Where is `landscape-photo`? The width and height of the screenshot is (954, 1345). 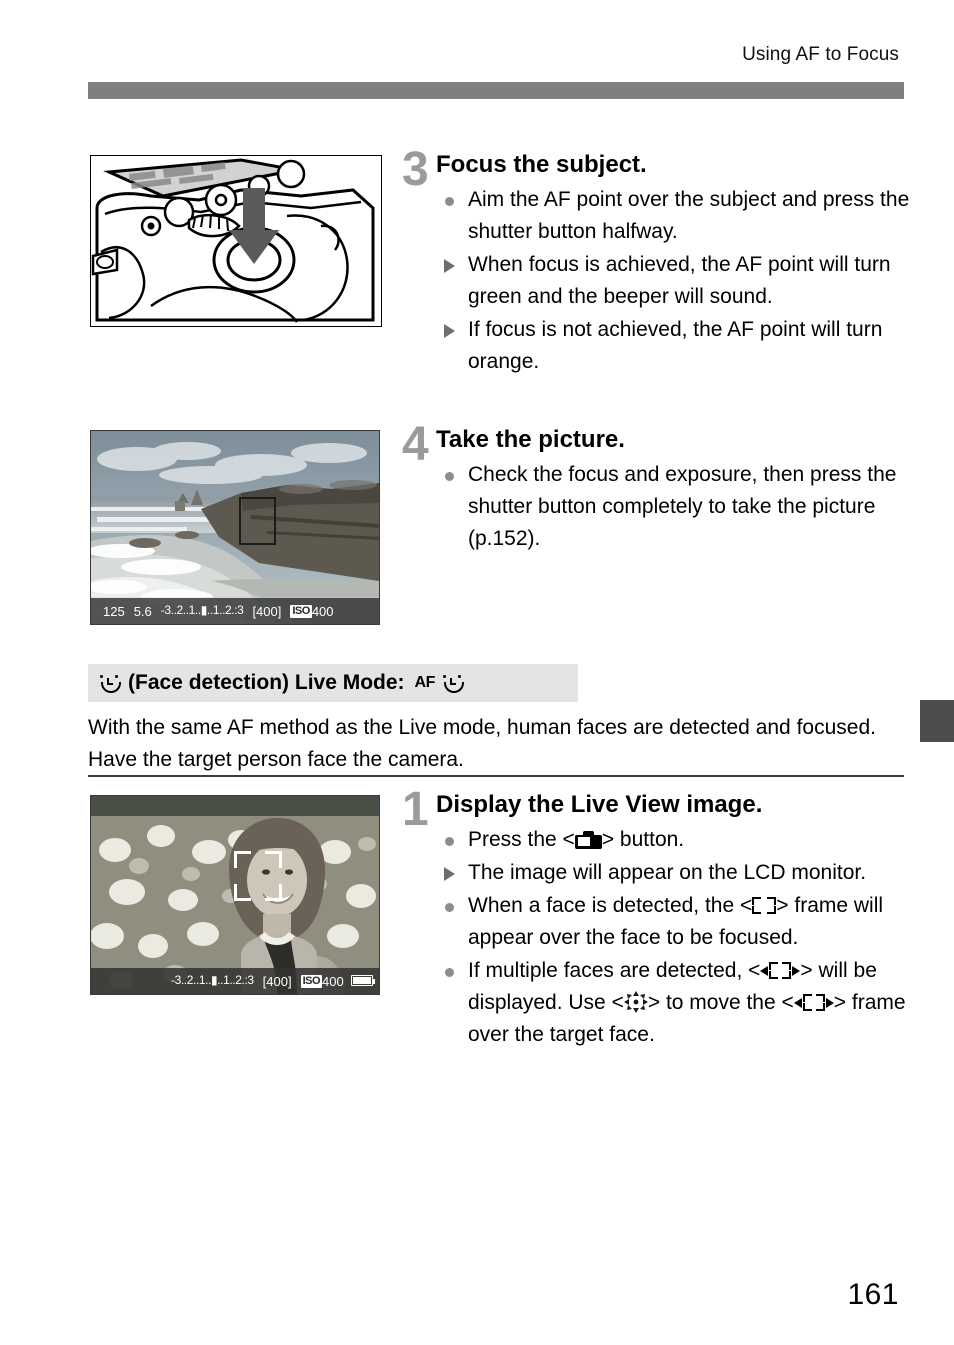 landscape-photo is located at coordinates (235, 527).